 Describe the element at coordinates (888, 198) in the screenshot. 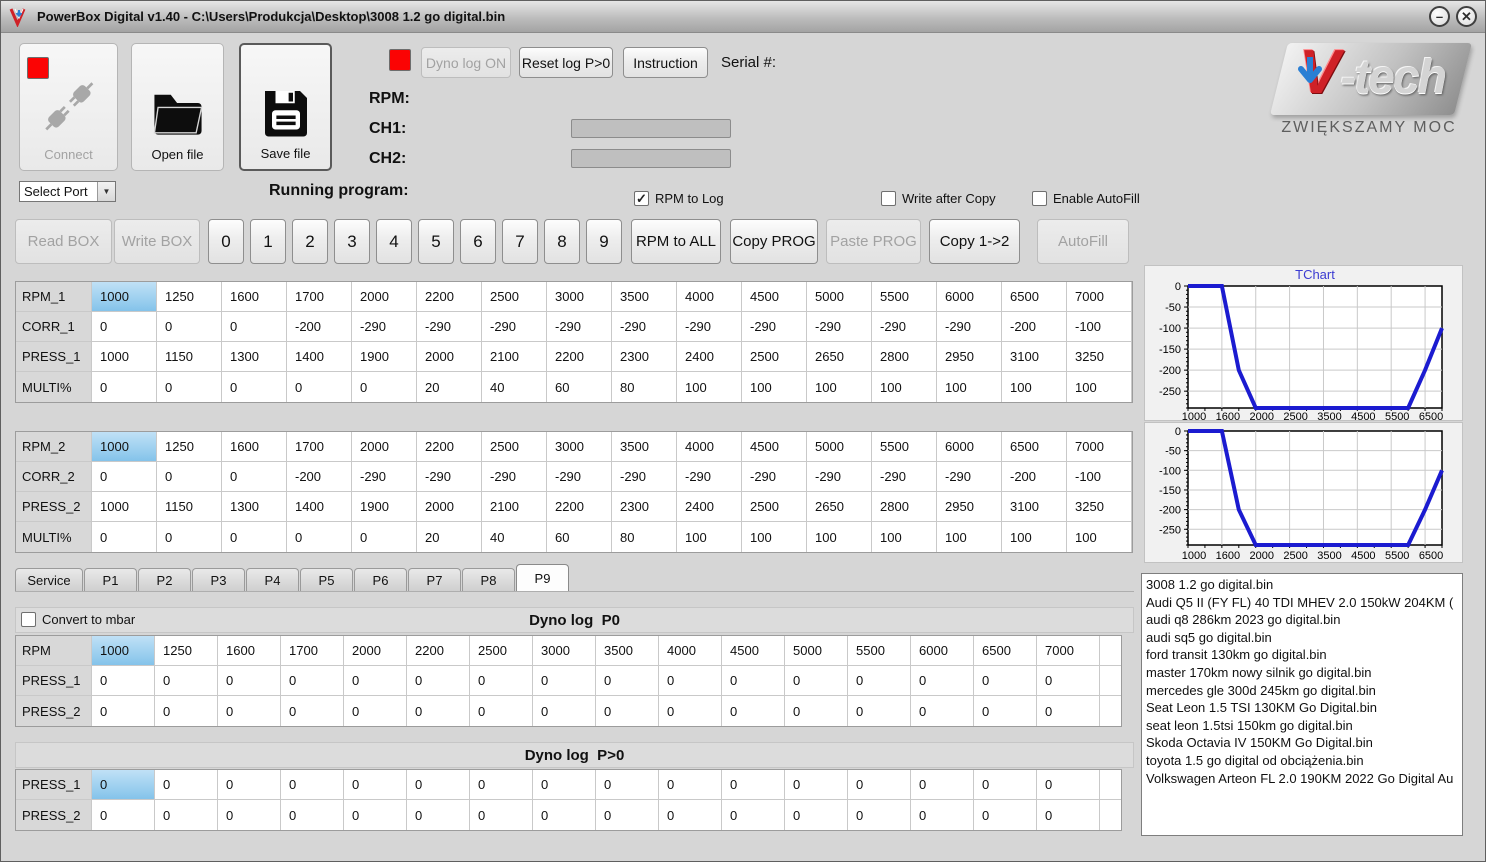

I see `write-after-copy-checkbox-box` at that location.